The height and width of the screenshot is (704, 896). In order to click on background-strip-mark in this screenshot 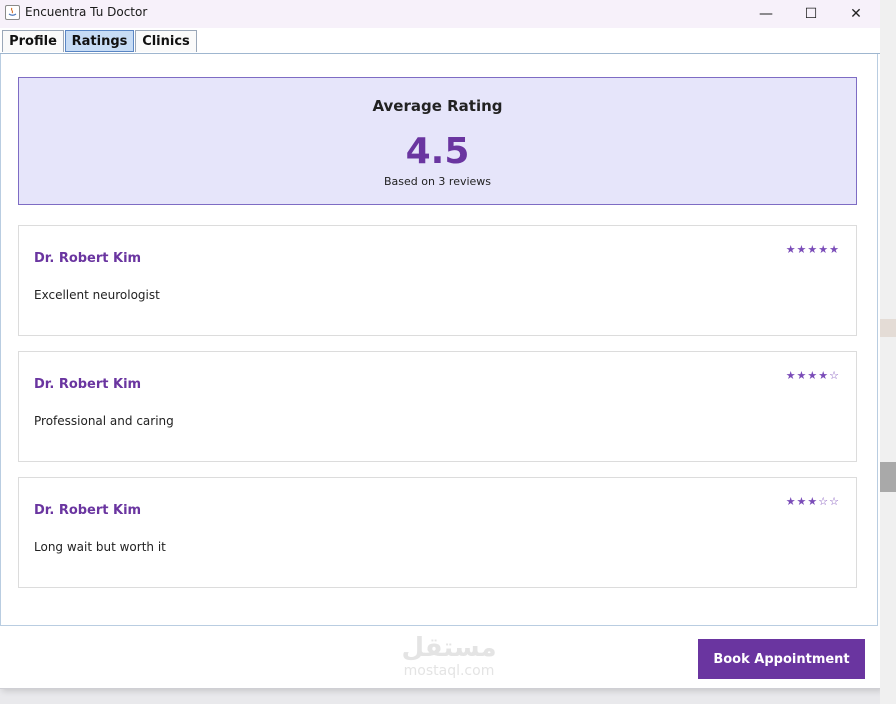, I will do `click(888, 328)`.